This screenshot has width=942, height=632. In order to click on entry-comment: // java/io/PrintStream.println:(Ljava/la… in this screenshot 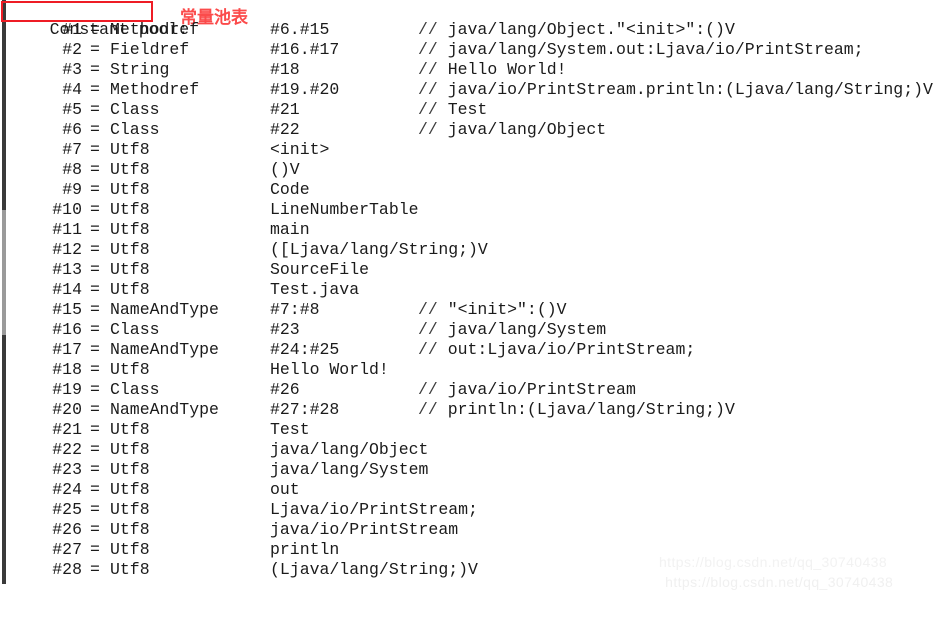, I will do `click(675, 90)`.